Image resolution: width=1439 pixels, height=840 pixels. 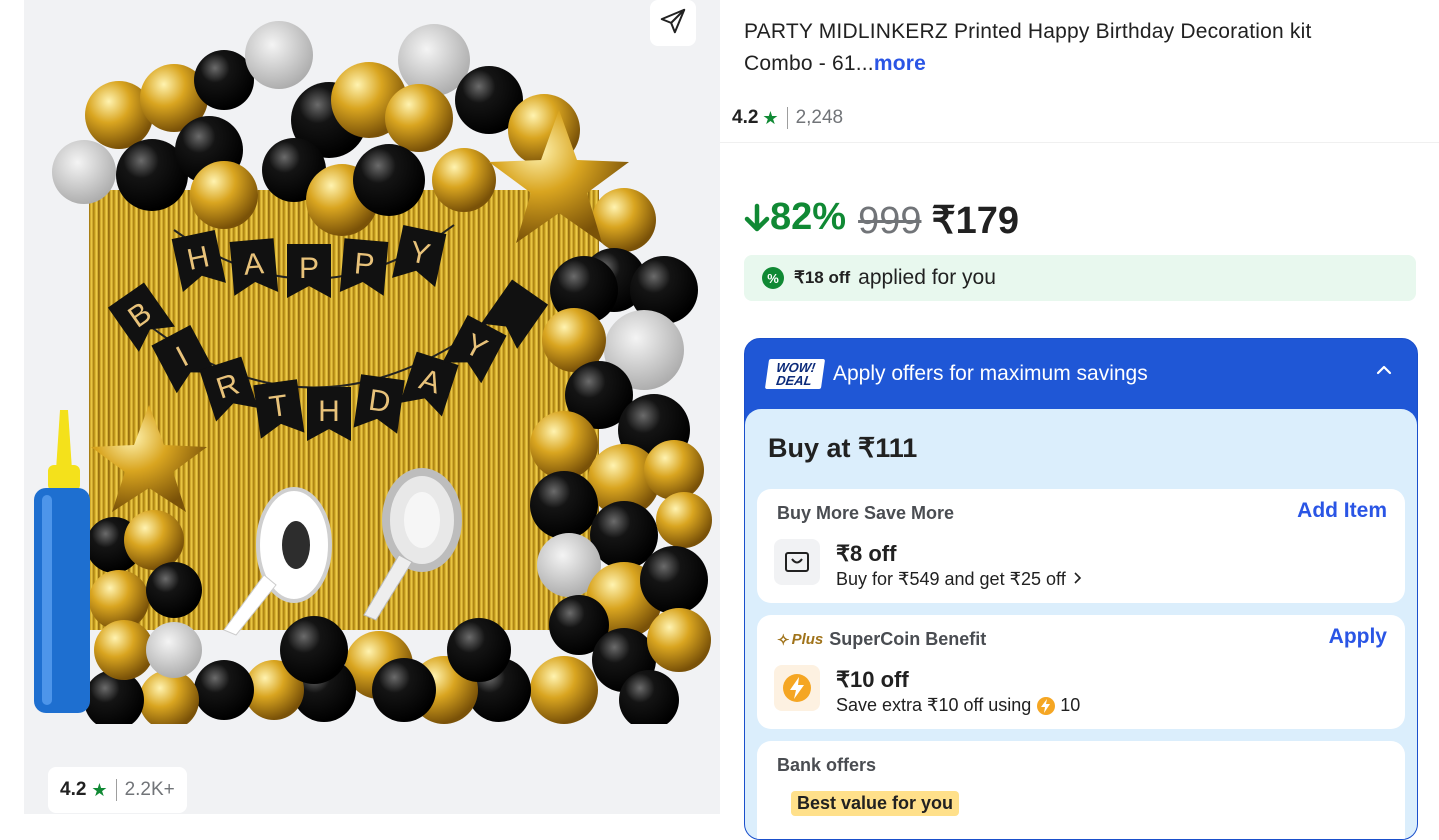 I want to click on plus-badge: ✧ Plus, so click(x=800, y=640).